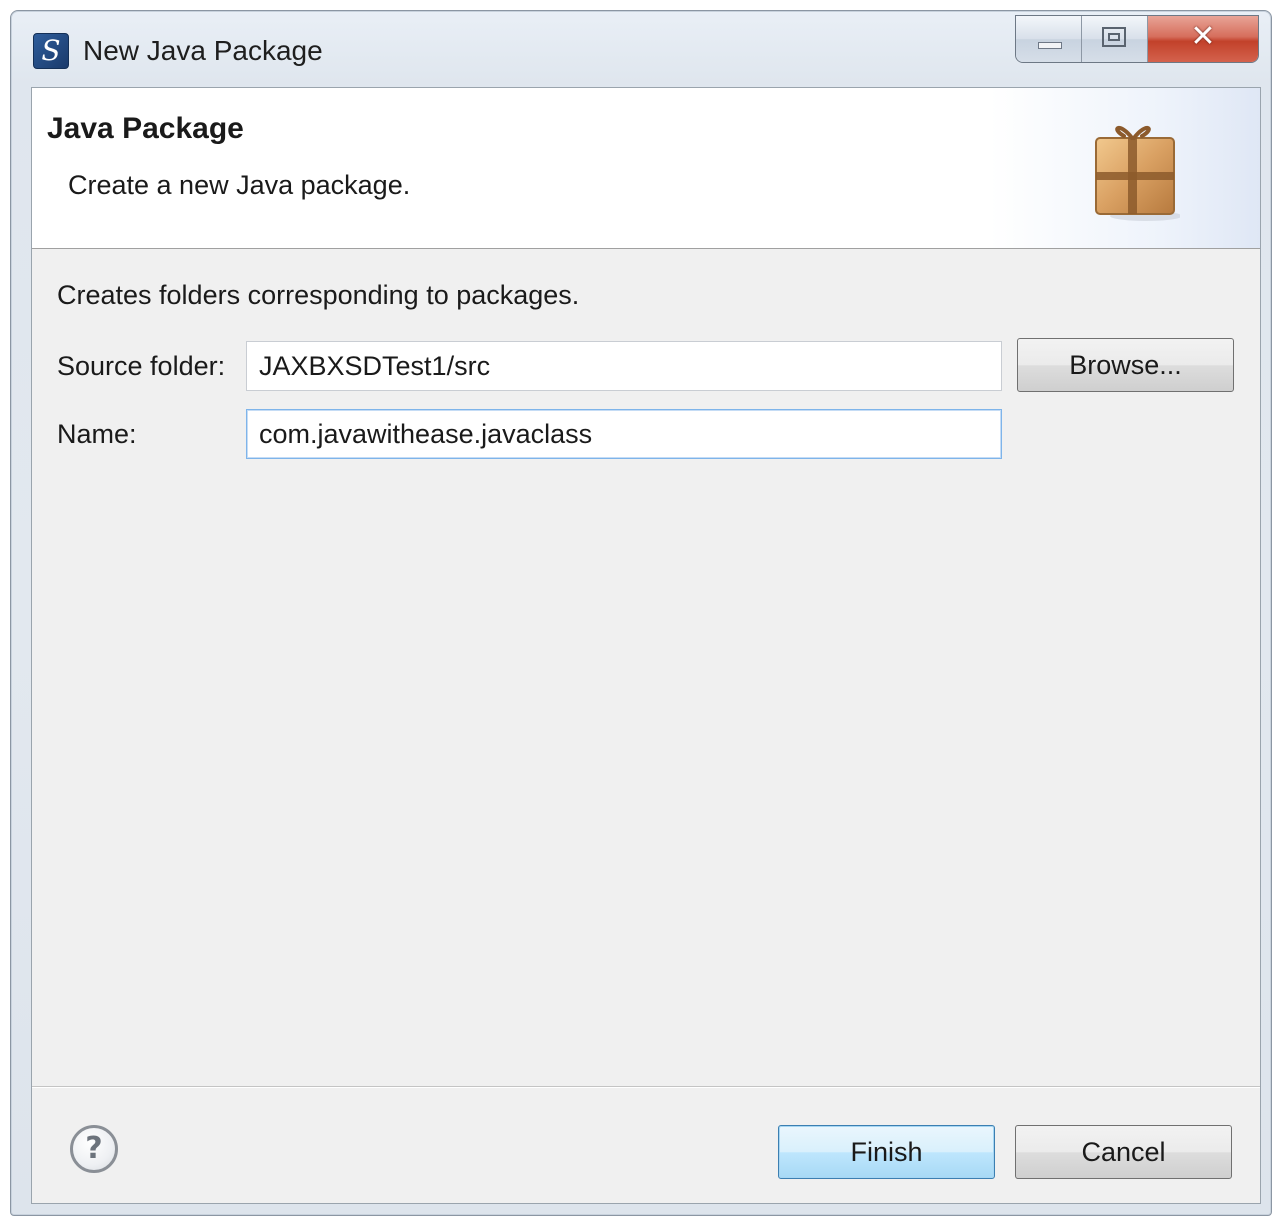  What do you see at coordinates (1203, 36) in the screenshot?
I see `close-icon: ✕` at bounding box center [1203, 36].